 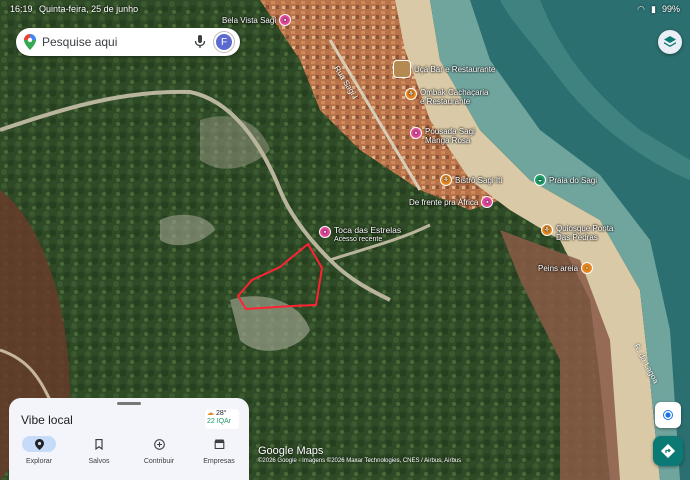 I want to click on poi-label: Ombak Cachaçaria e Restaurante, so click(x=454, y=97).